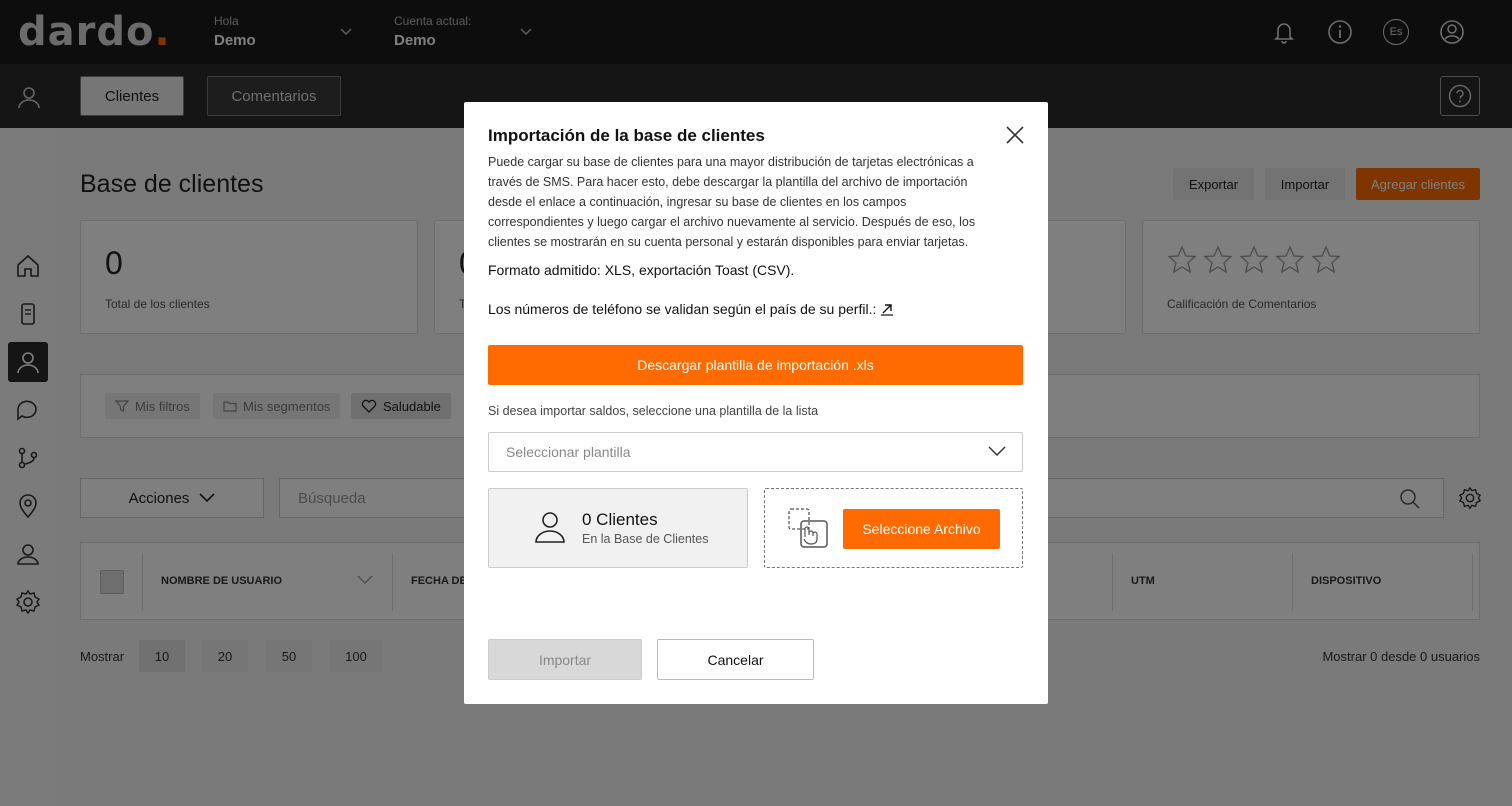  I want to click on modal-import-button: Importar, so click(565, 659).